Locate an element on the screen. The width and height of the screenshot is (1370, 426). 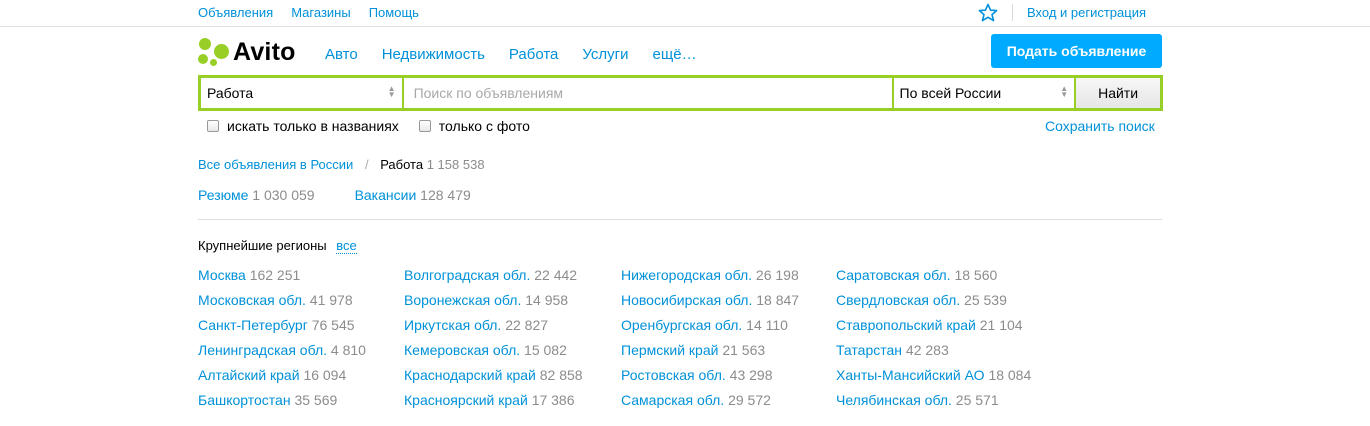
top-link-ads: Объявления is located at coordinates (235, 12).